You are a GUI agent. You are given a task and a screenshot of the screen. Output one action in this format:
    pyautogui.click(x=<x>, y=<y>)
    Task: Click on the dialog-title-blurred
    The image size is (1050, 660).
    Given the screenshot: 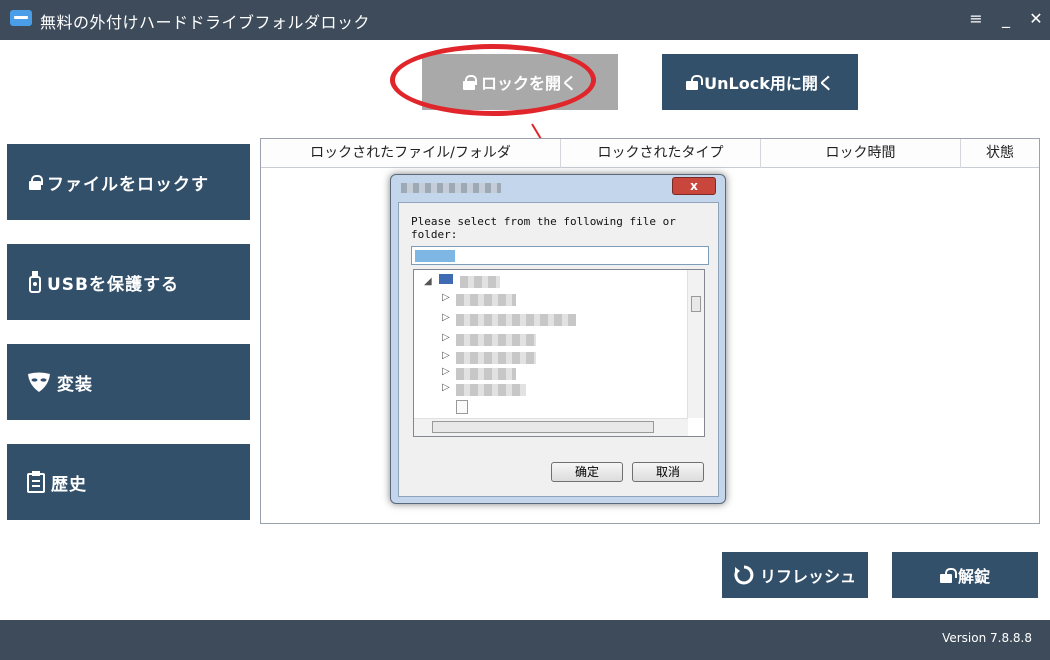 What is the action you would take?
    pyautogui.click(x=451, y=188)
    